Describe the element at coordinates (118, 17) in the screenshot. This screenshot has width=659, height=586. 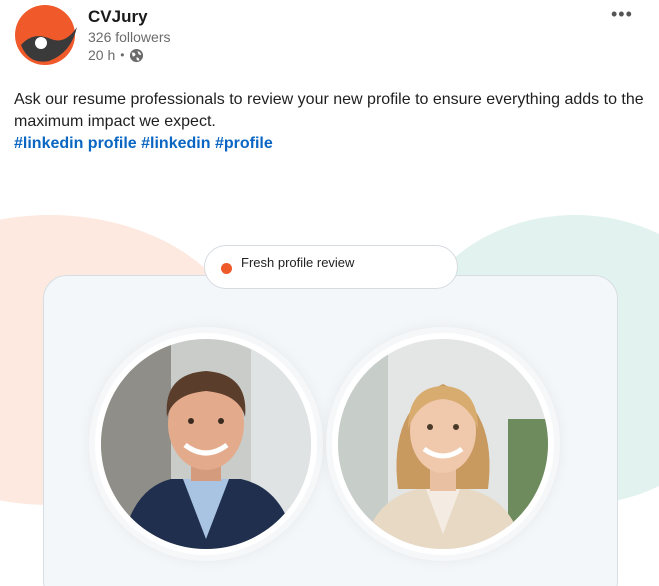
I see `author-name: CVJury` at that location.